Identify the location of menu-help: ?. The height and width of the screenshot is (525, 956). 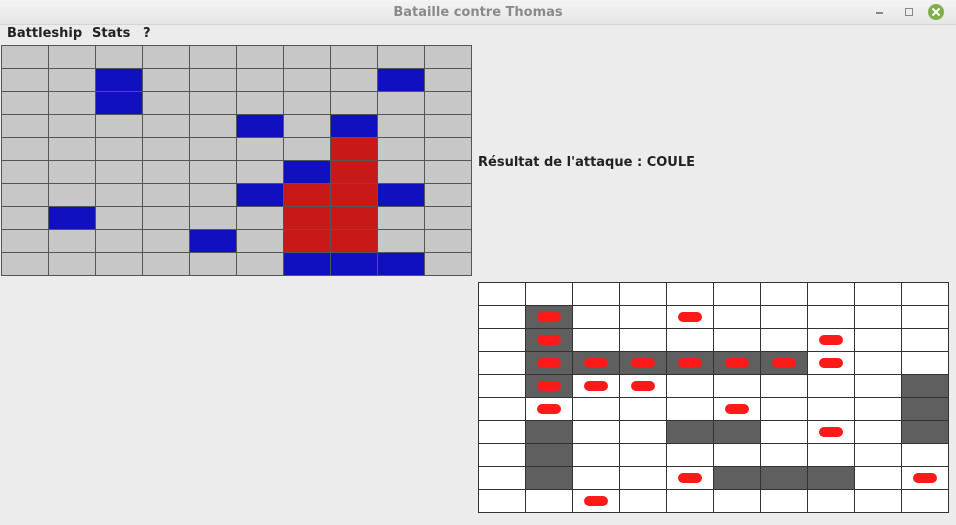
(147, 33).